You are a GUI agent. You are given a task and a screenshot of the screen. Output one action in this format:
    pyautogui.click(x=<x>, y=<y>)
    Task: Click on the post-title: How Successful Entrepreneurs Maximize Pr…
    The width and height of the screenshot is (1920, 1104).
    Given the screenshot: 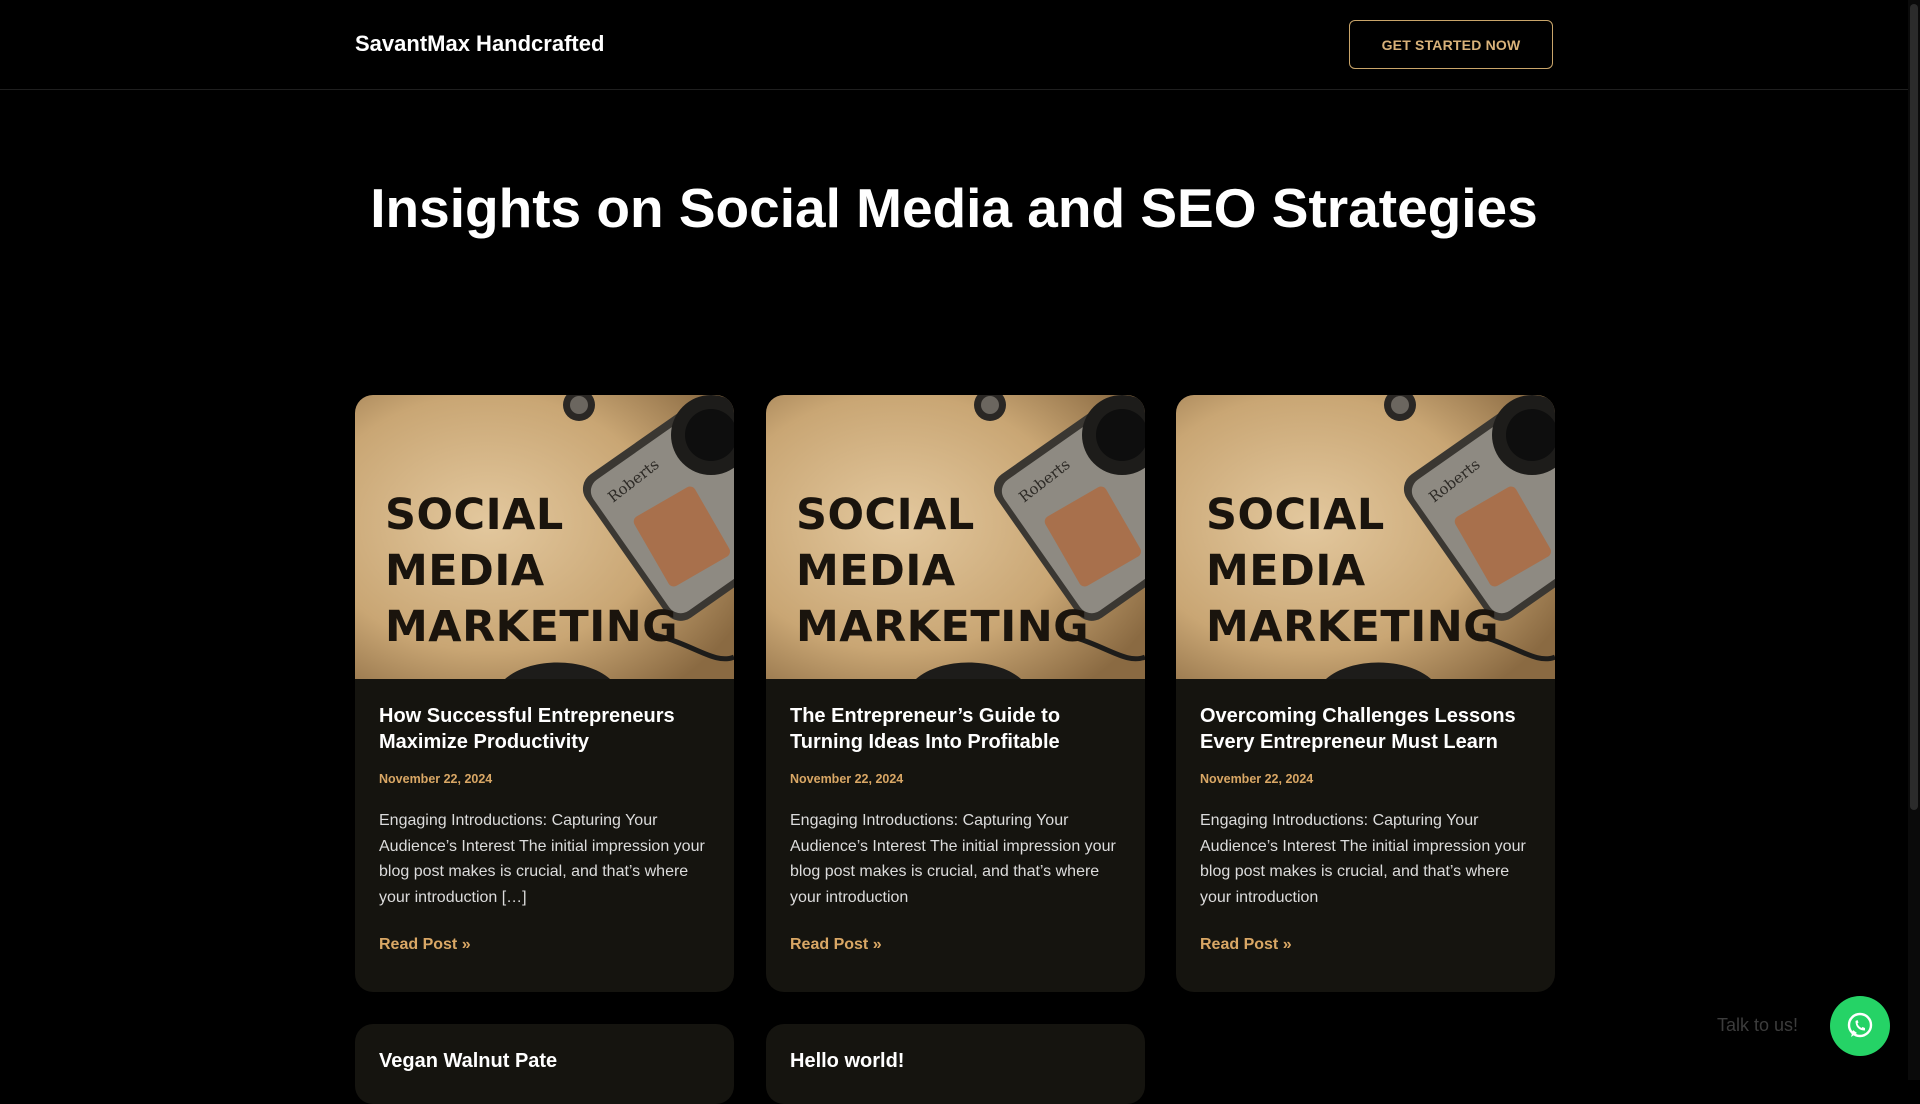 What is the action you would take?
    pyautogui.click(x=544, y=729)
    